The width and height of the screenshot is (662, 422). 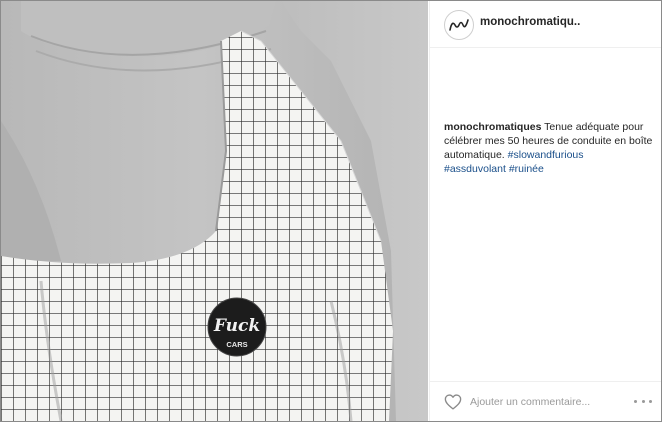 I want to click on hashtag-link: #ruinée, so click(x=526, y=169).